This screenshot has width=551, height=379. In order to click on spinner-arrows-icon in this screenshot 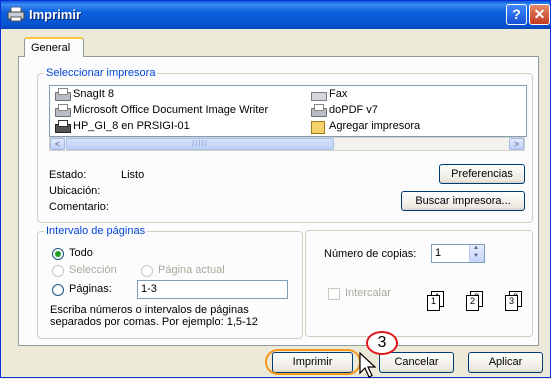, I will do `click(476, 253)`.